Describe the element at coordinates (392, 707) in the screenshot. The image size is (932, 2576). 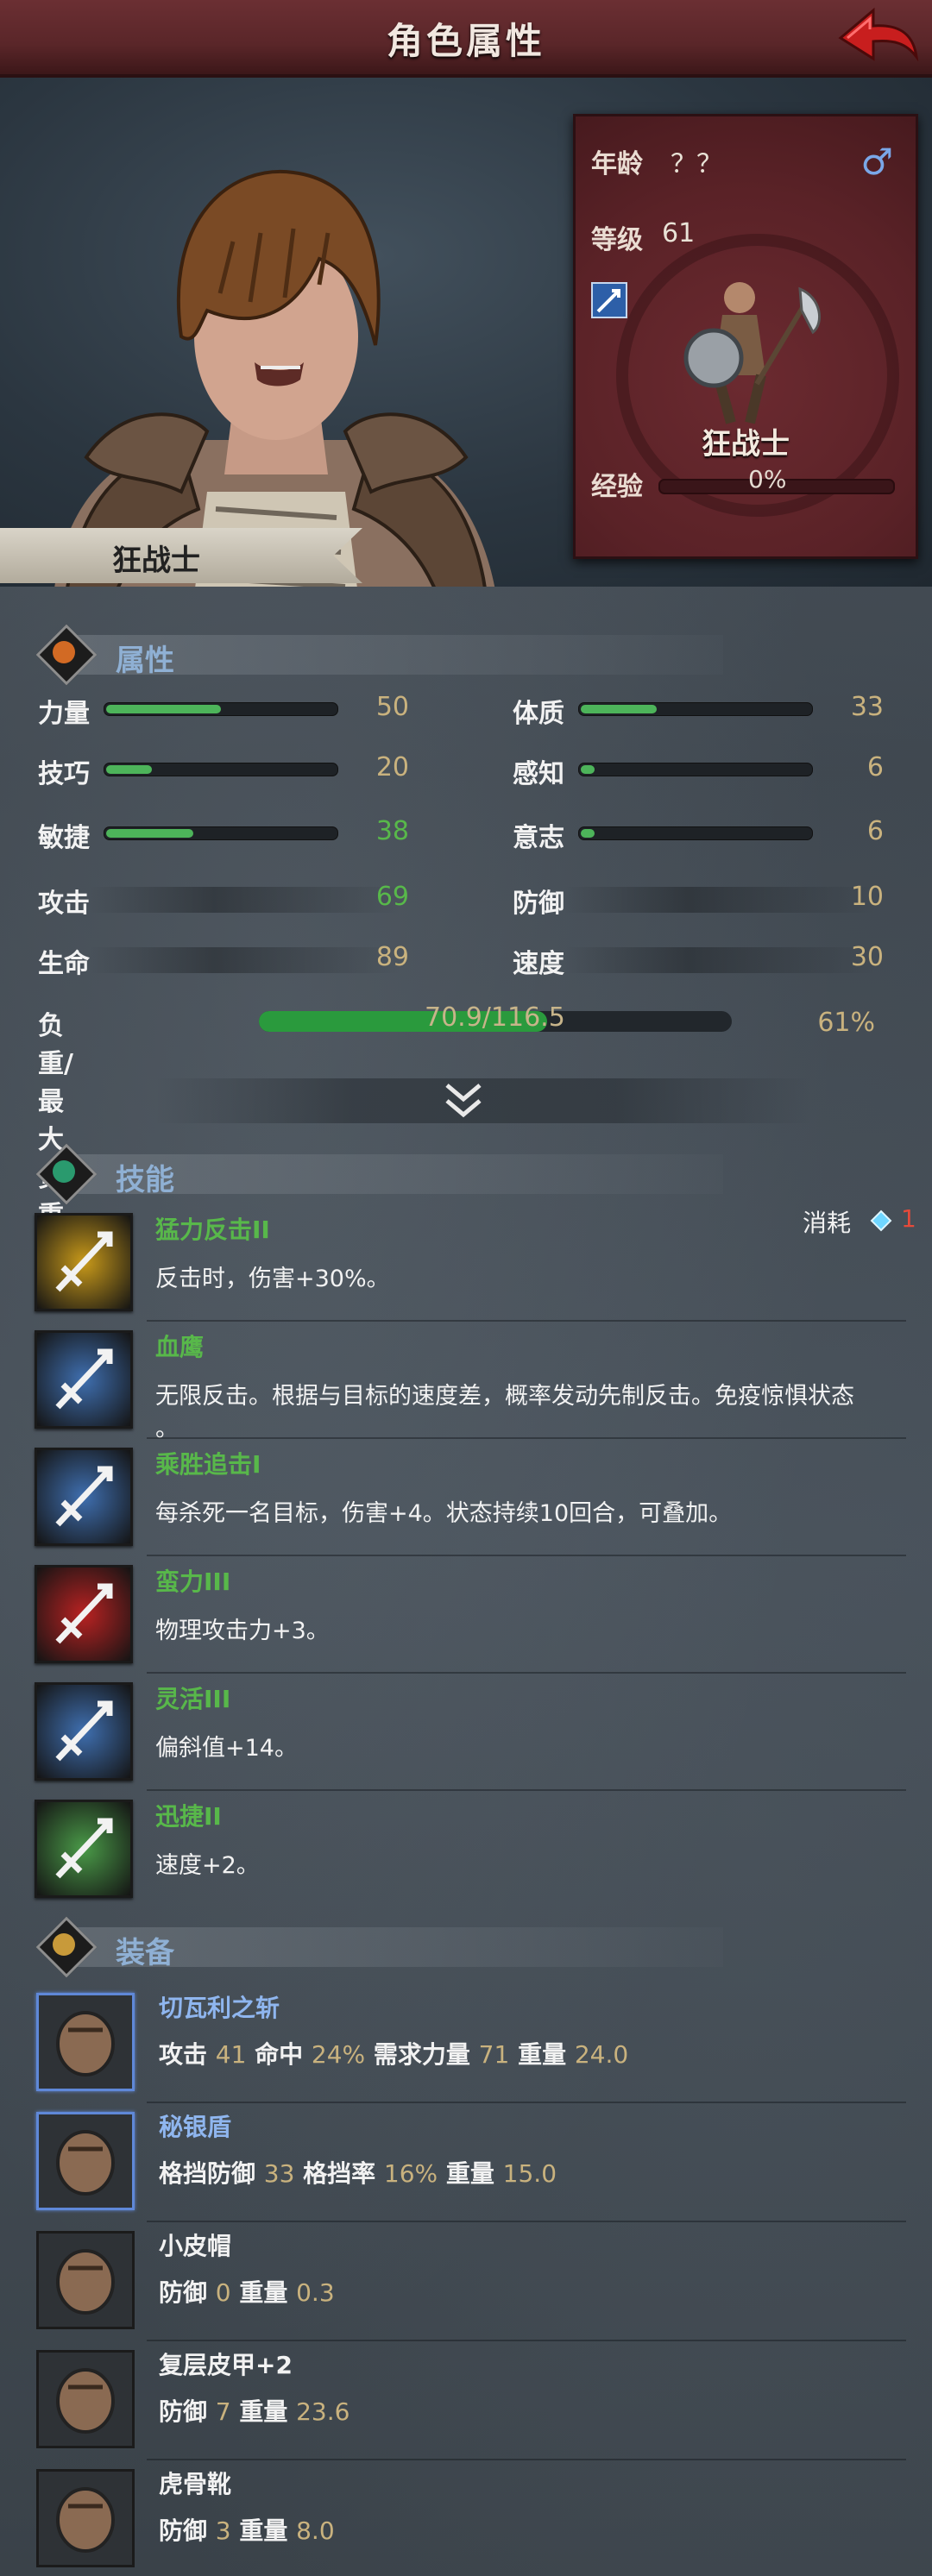
I see `attribute-value: 50` at that location.